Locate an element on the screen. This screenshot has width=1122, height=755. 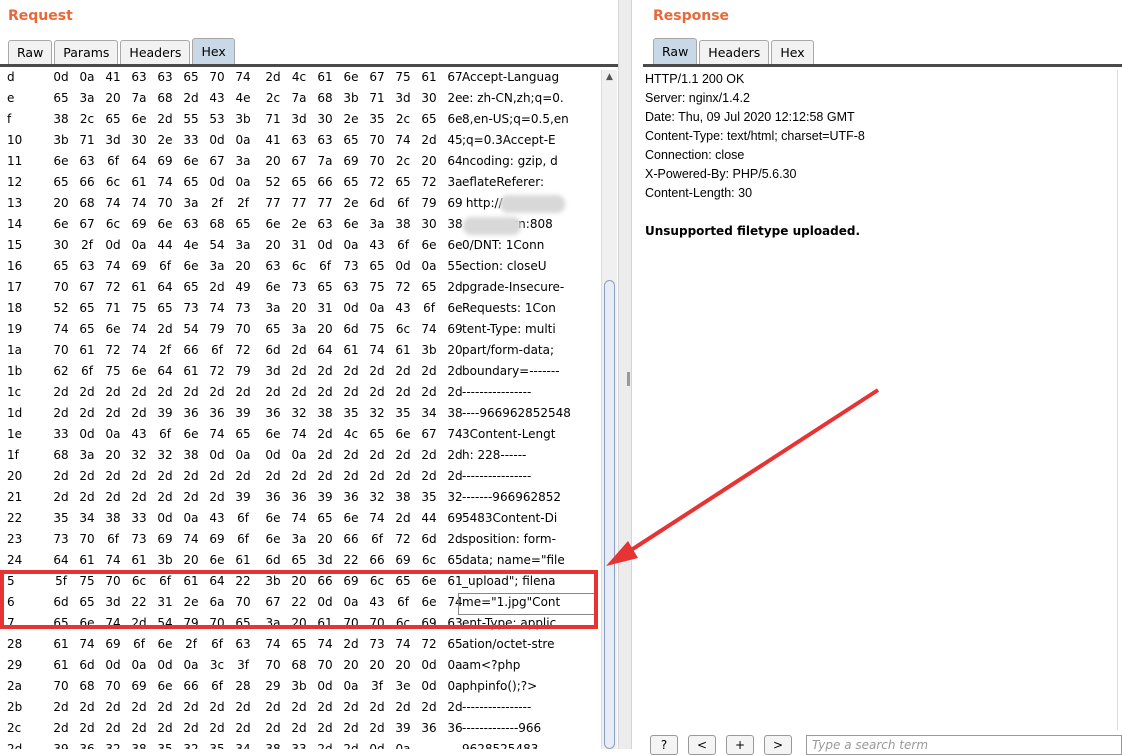
request-tab-hex: Hex is located at coordinates (213, 51).